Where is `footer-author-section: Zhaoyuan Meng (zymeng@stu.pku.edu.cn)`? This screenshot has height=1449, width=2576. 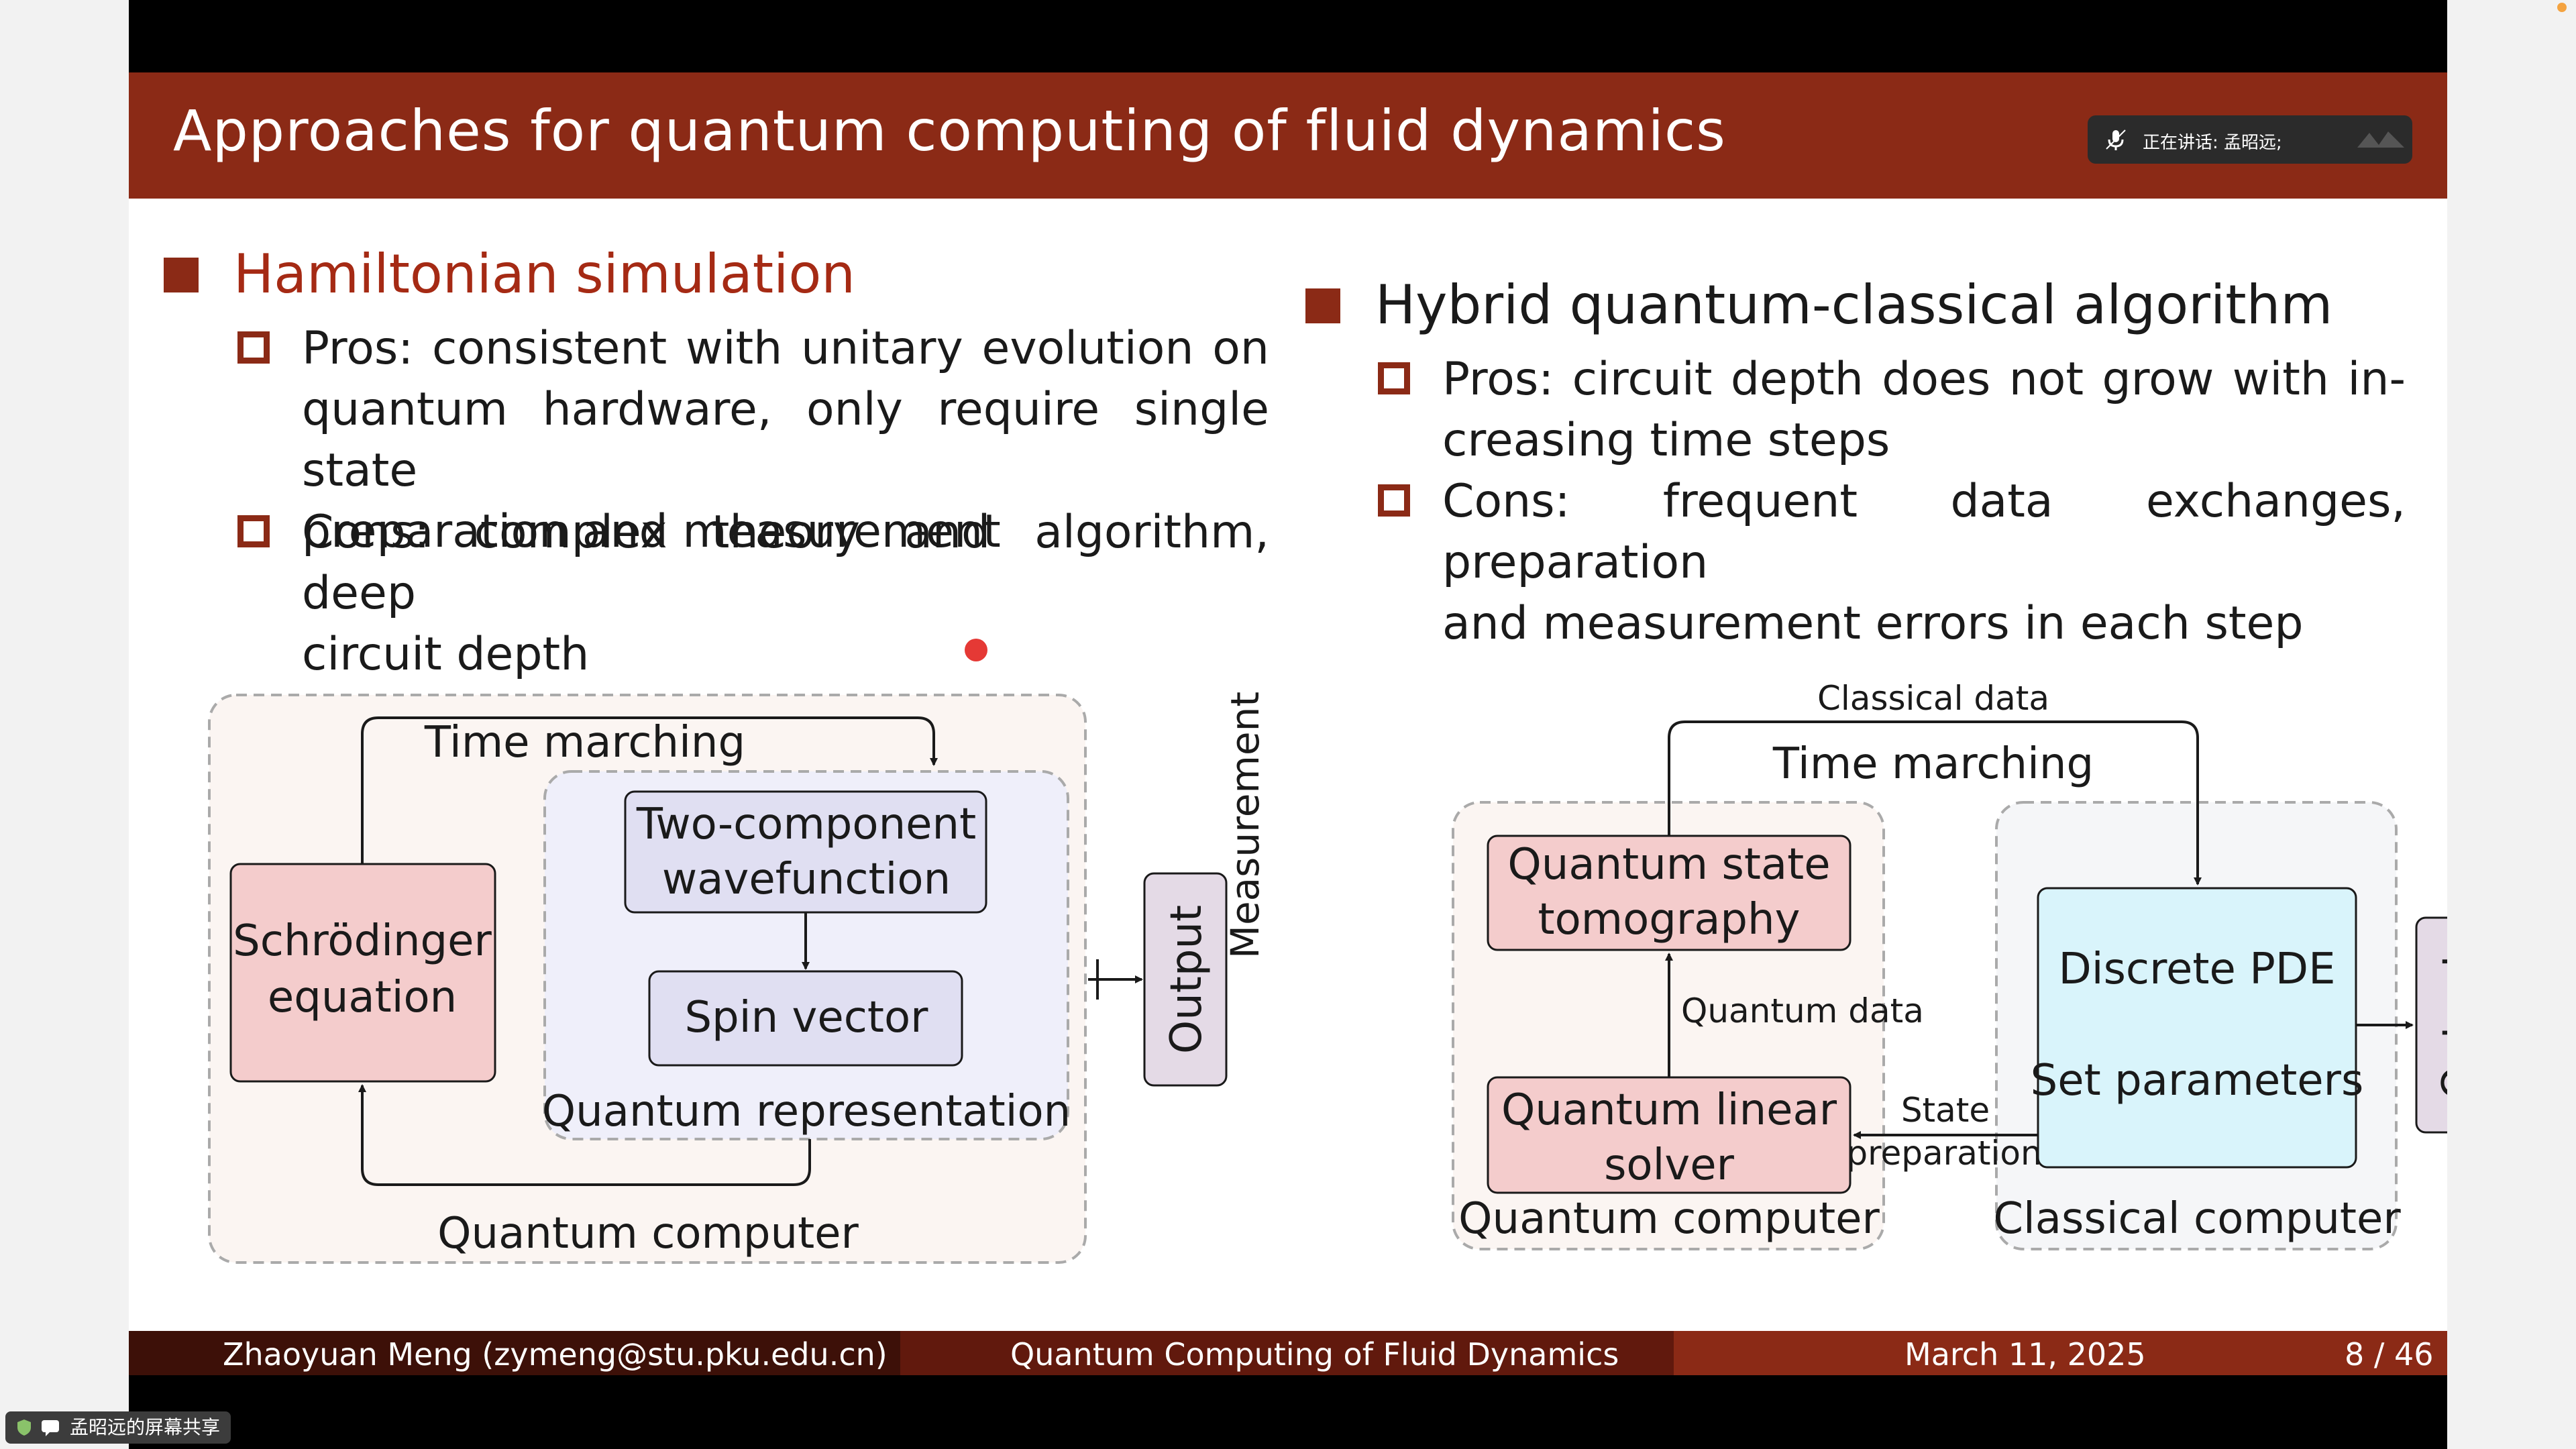 footer-author-section: Zhaoyuan Meng (zymeng@stu.pku.edu.cn) is located at coordinates (514, 1353).